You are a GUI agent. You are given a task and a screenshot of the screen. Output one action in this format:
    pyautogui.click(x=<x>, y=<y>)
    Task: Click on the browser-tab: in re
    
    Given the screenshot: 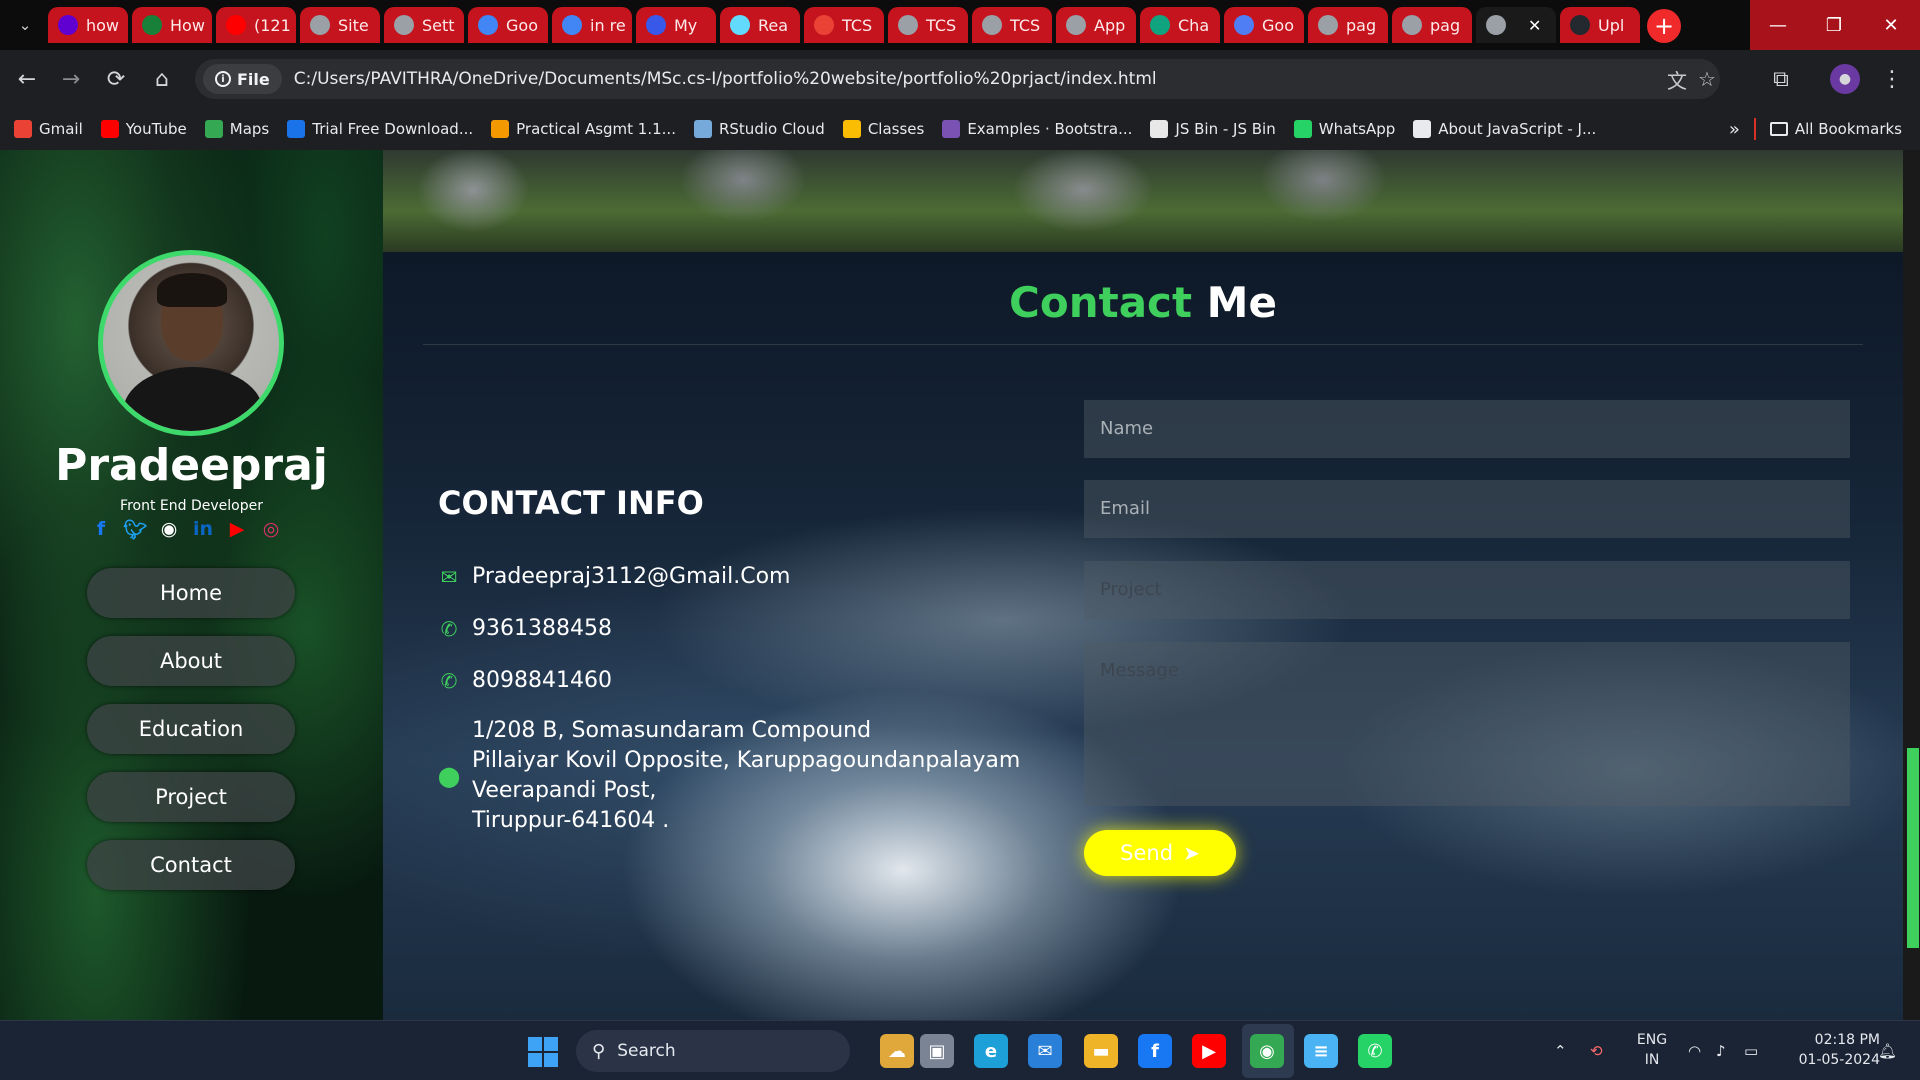 What is the action you would take?
    pyautogui.click(x=592, y=25)
    